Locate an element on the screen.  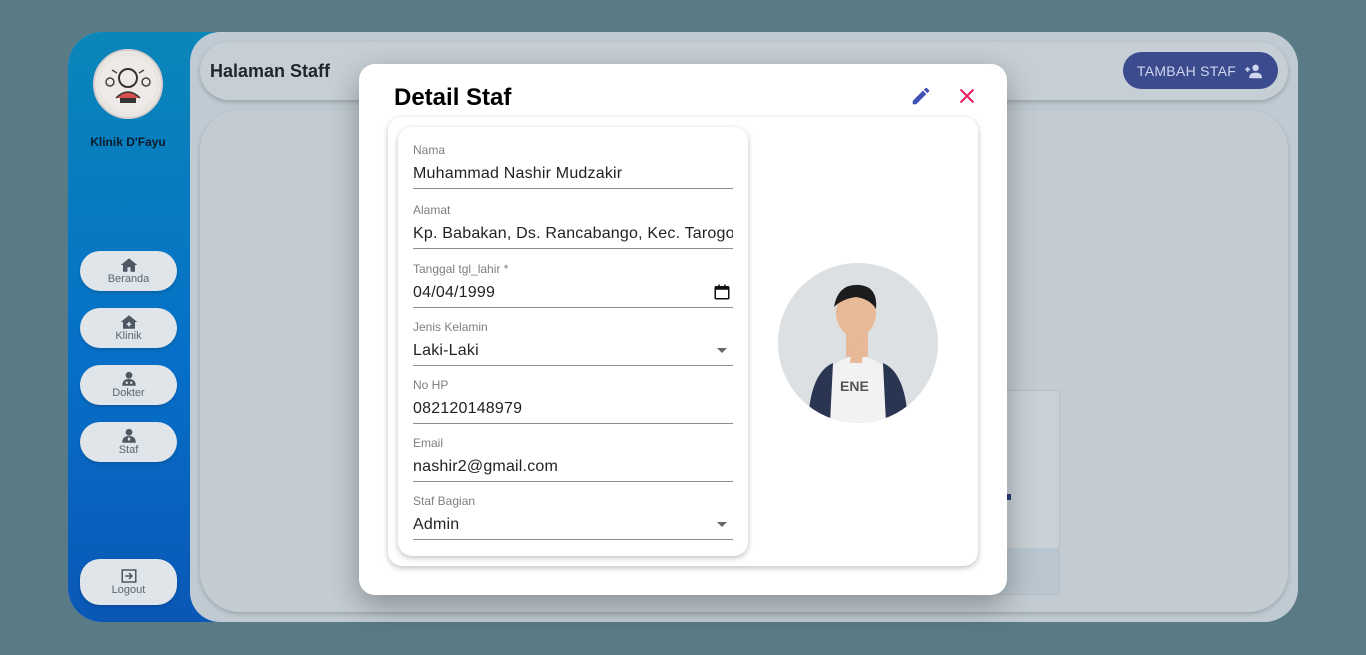
tanggal-lahir-label: Tanggal tgl_lahir * is located at coordinates (461, 269).